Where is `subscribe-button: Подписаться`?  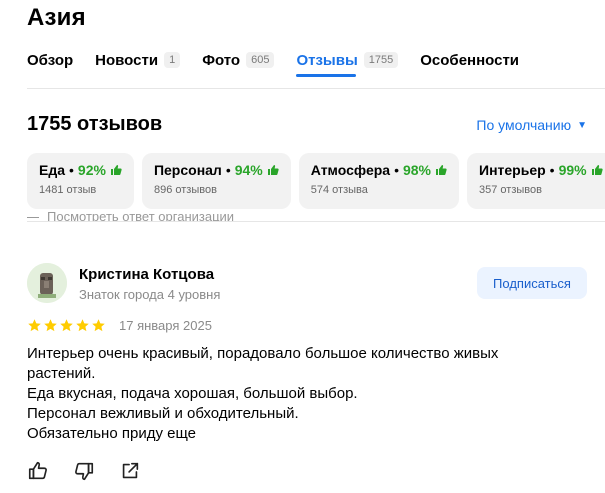 subscribe-button: Подписаться is located at coordinates (532, 283).